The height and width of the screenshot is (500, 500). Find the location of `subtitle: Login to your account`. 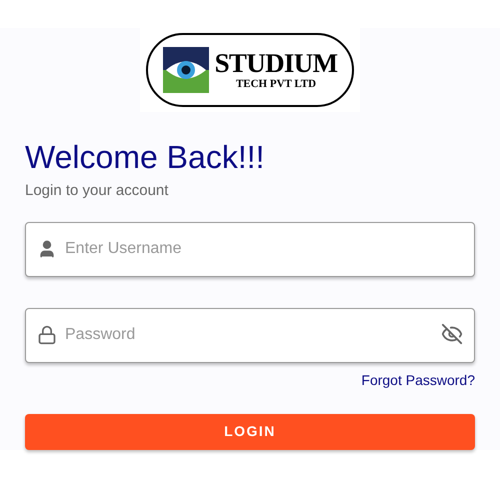

subtitle: Login to your account is located at coordinates (97, 191).